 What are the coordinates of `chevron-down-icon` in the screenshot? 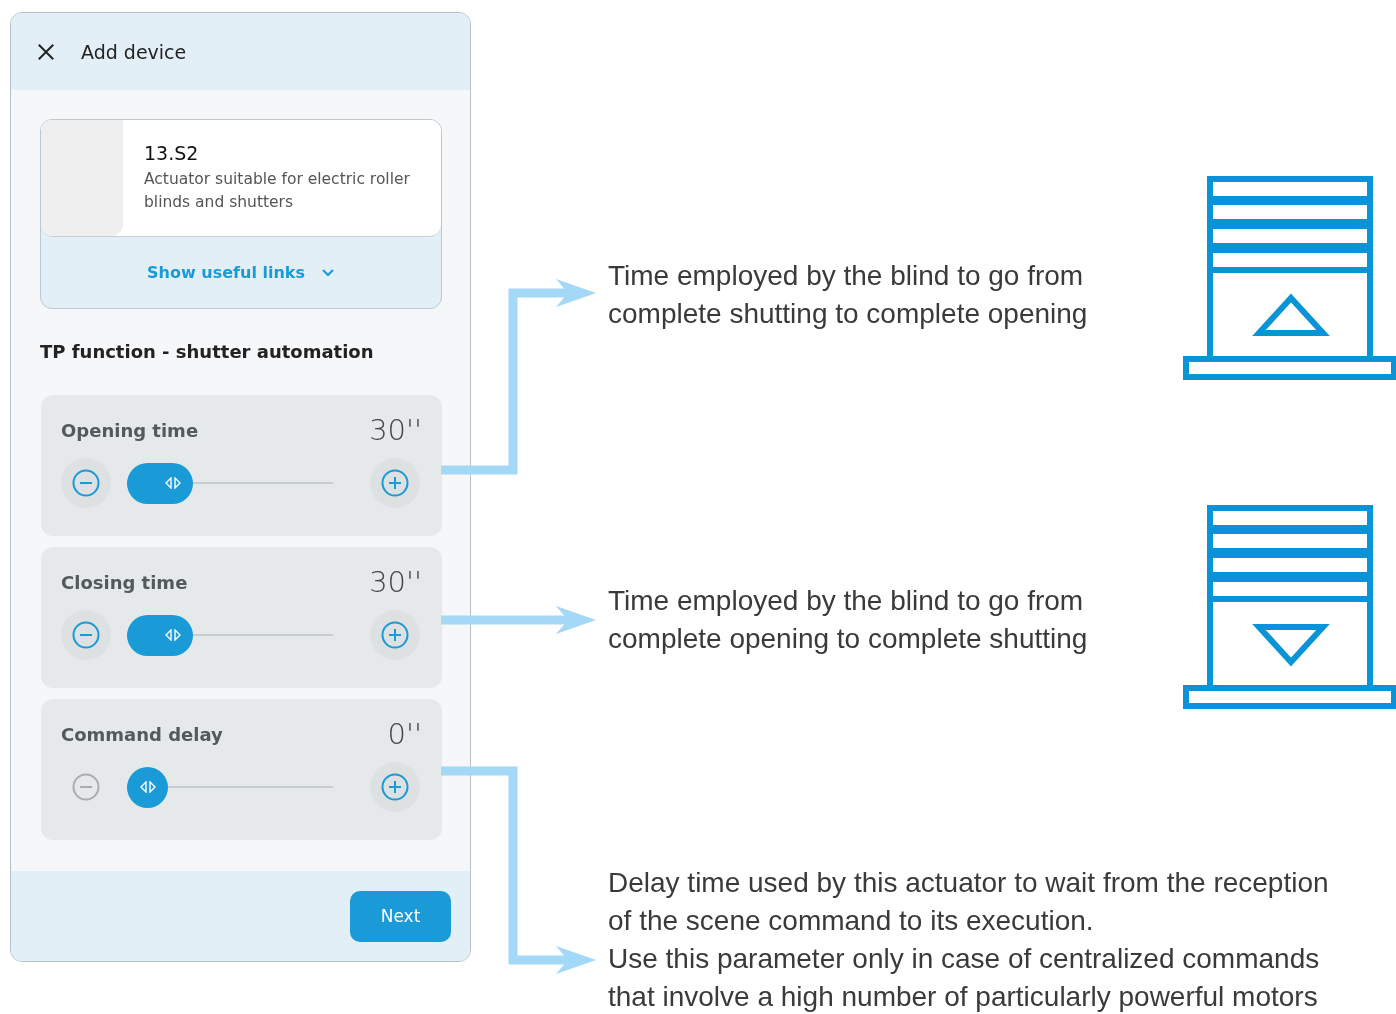 It's located at (327, 272).